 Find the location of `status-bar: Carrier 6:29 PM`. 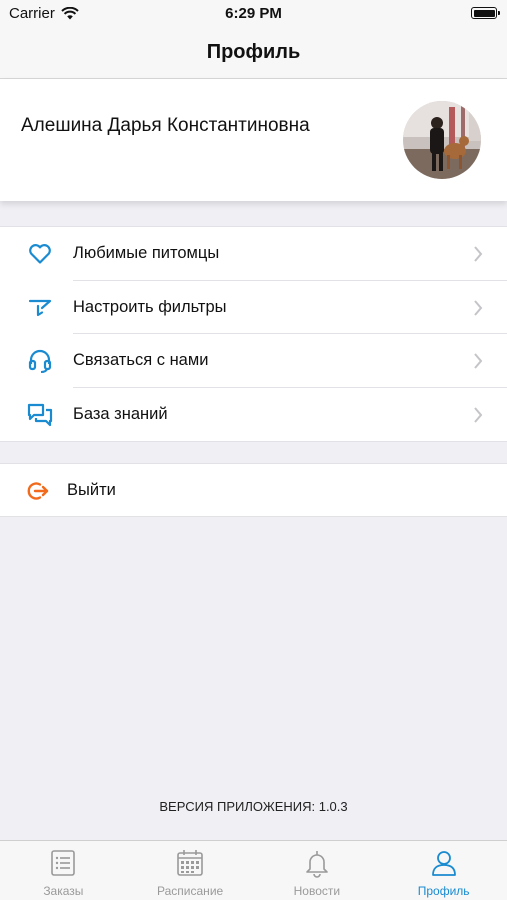

status-bar: Carrier 6:29 PM is located at coordinates (253, 14).